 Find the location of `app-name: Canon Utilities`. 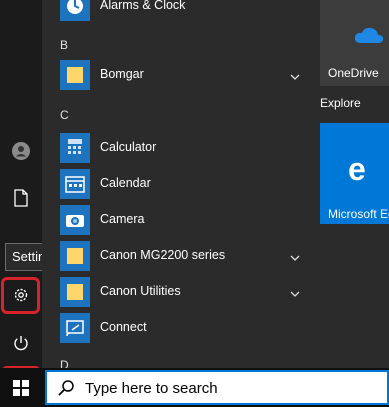

app-name: Canon Utilities is located at coordinates (140, 291).